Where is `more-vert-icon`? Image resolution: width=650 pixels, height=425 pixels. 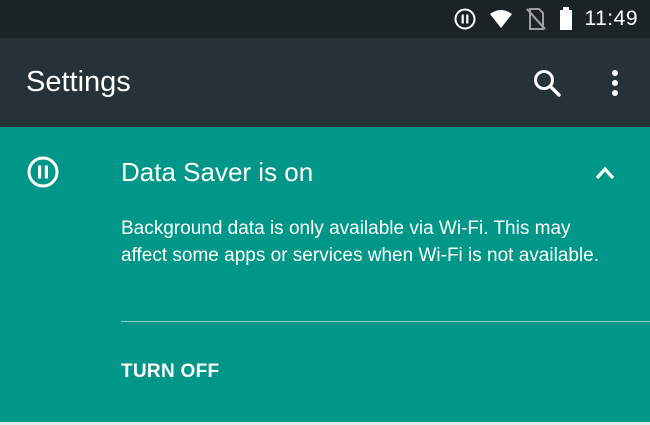
more-vert-icon is located at coordinates (615, 83).